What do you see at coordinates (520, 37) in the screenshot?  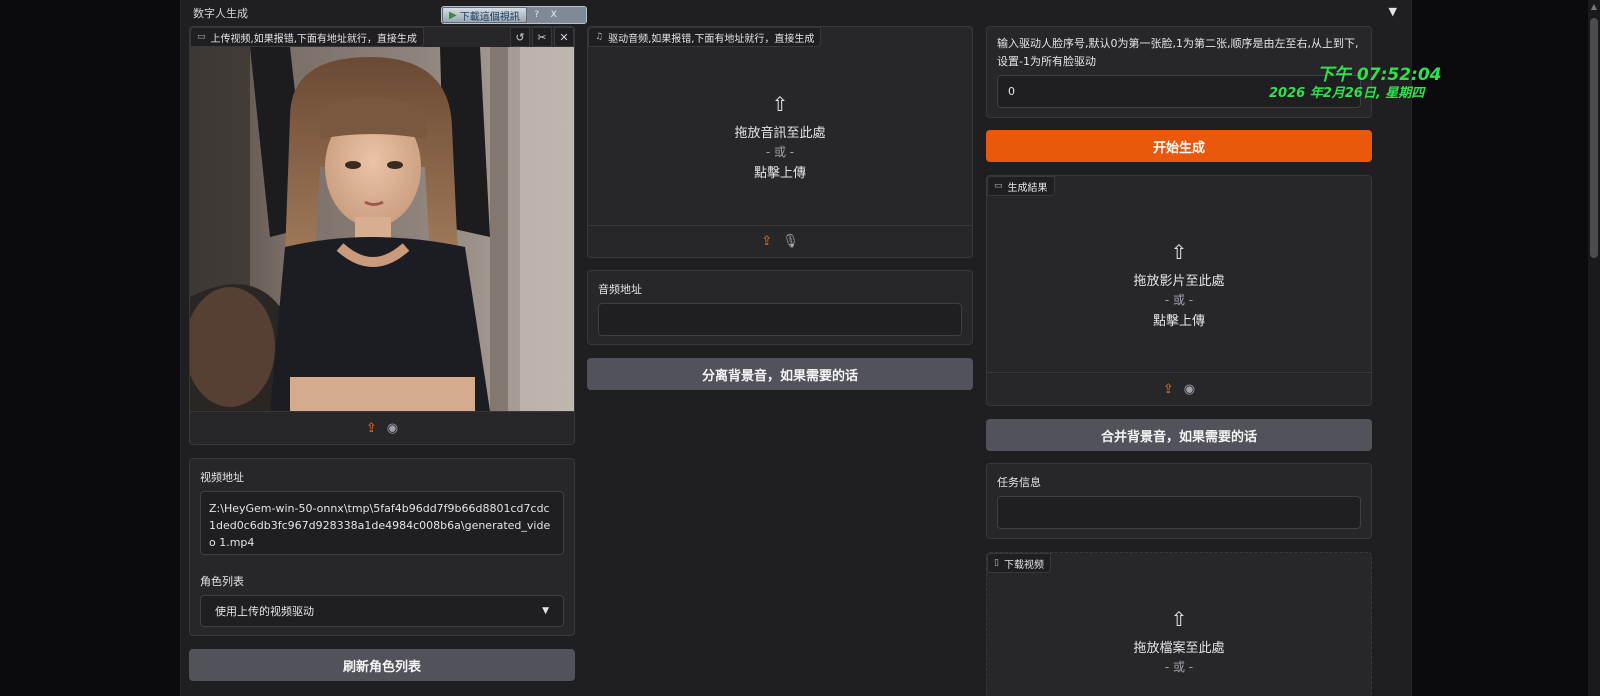 I see `undo-icon: ↺` at bounding box center [520, 37].